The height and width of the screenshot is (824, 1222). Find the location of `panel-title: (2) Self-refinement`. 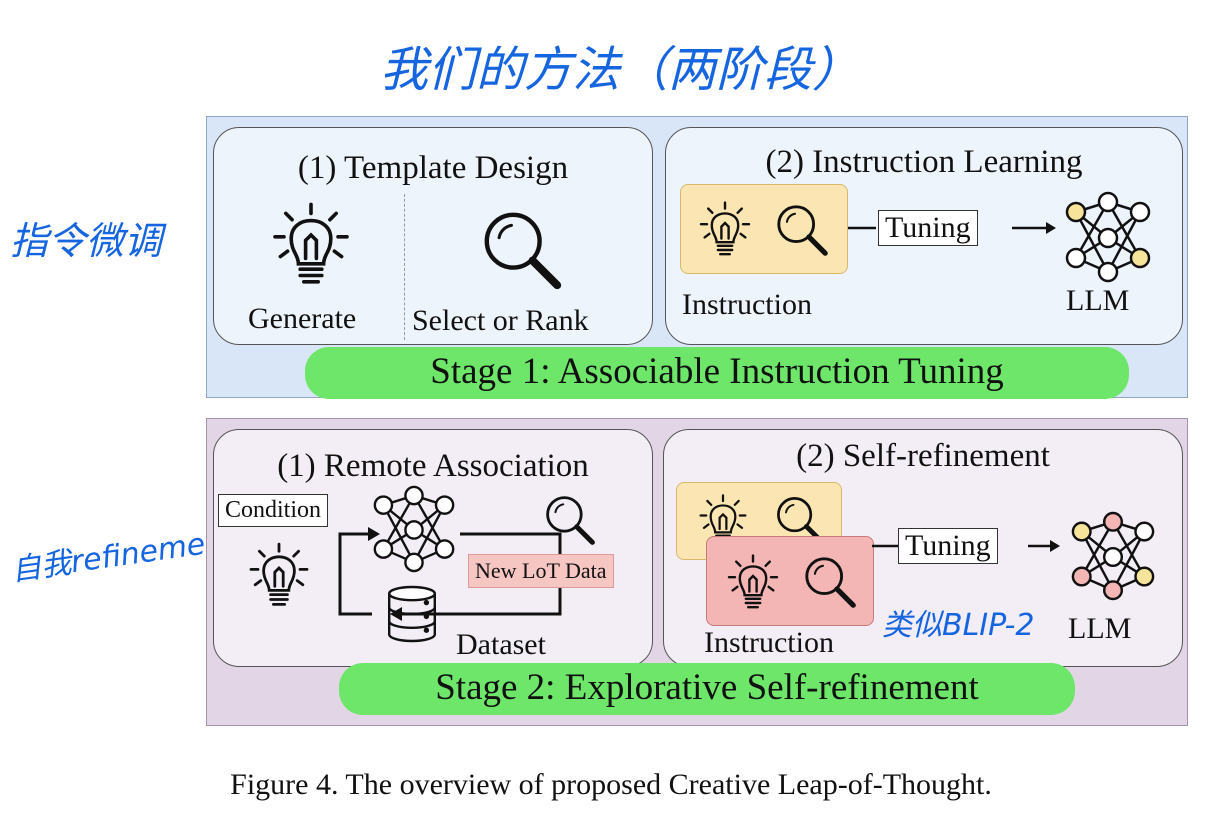

panel-title: (2) Self-refinement is located at coordinates (923, 456).